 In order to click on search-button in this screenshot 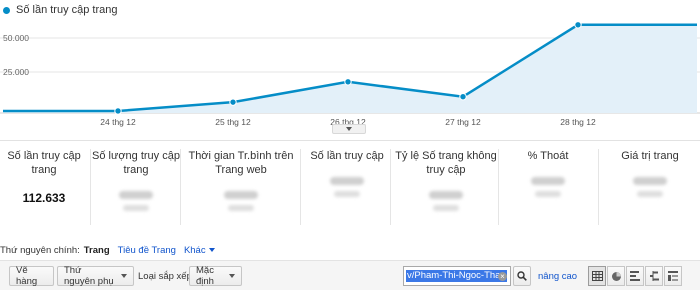, I will do `click(522, 276)`.